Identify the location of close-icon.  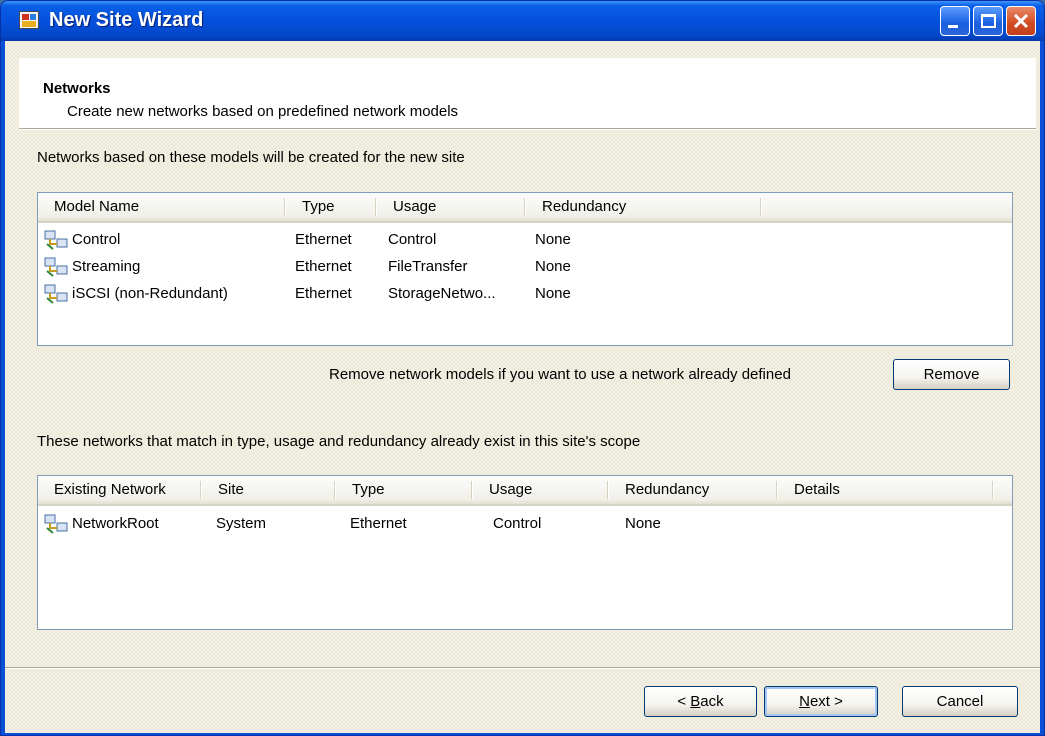
(1021, 21).